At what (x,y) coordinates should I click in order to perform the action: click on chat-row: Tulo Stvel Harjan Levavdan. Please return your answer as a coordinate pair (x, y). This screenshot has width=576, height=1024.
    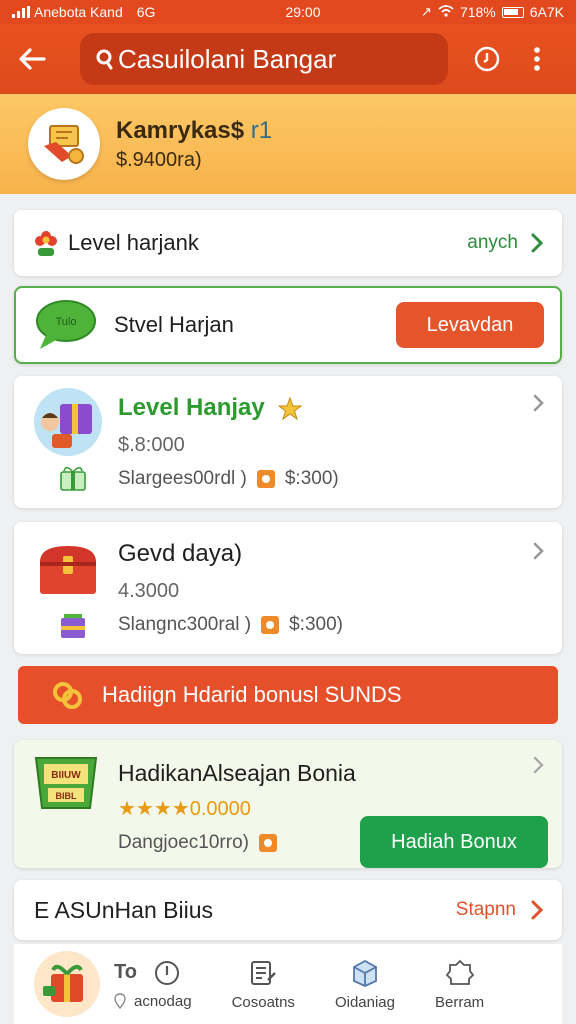
    Looking at the image, I should click on (288, 325).